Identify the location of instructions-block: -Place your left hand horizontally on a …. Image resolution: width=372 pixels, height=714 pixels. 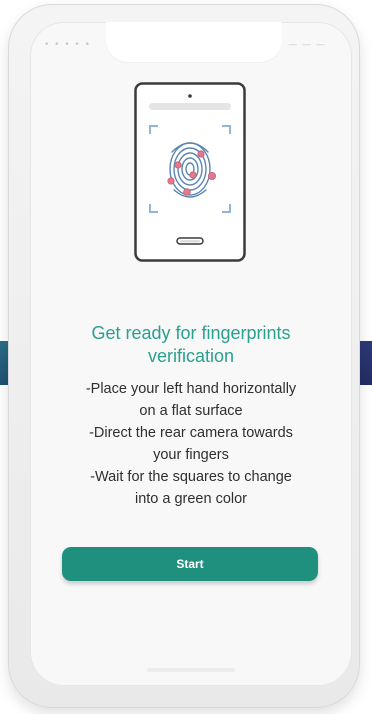
(191, 444).